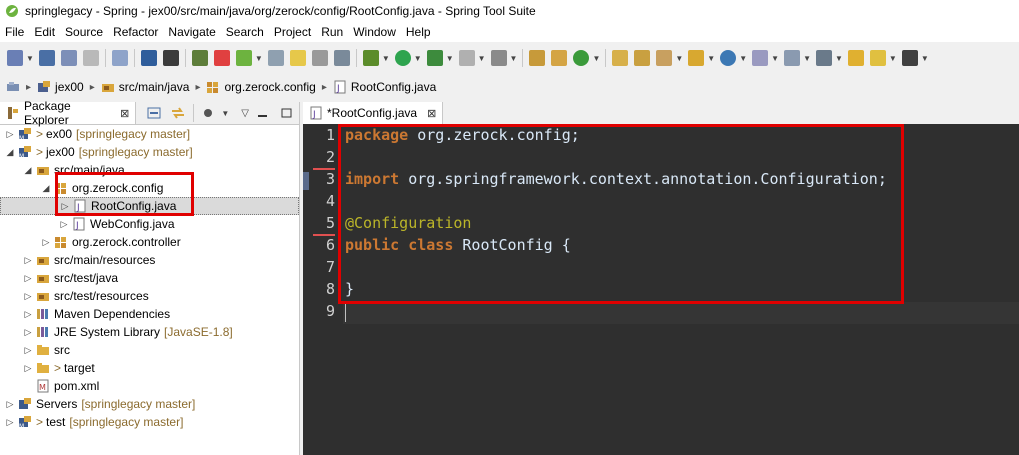 This screenshot has height=455, width=1019. I want to click on menu-project: Project, so click(292, 32).